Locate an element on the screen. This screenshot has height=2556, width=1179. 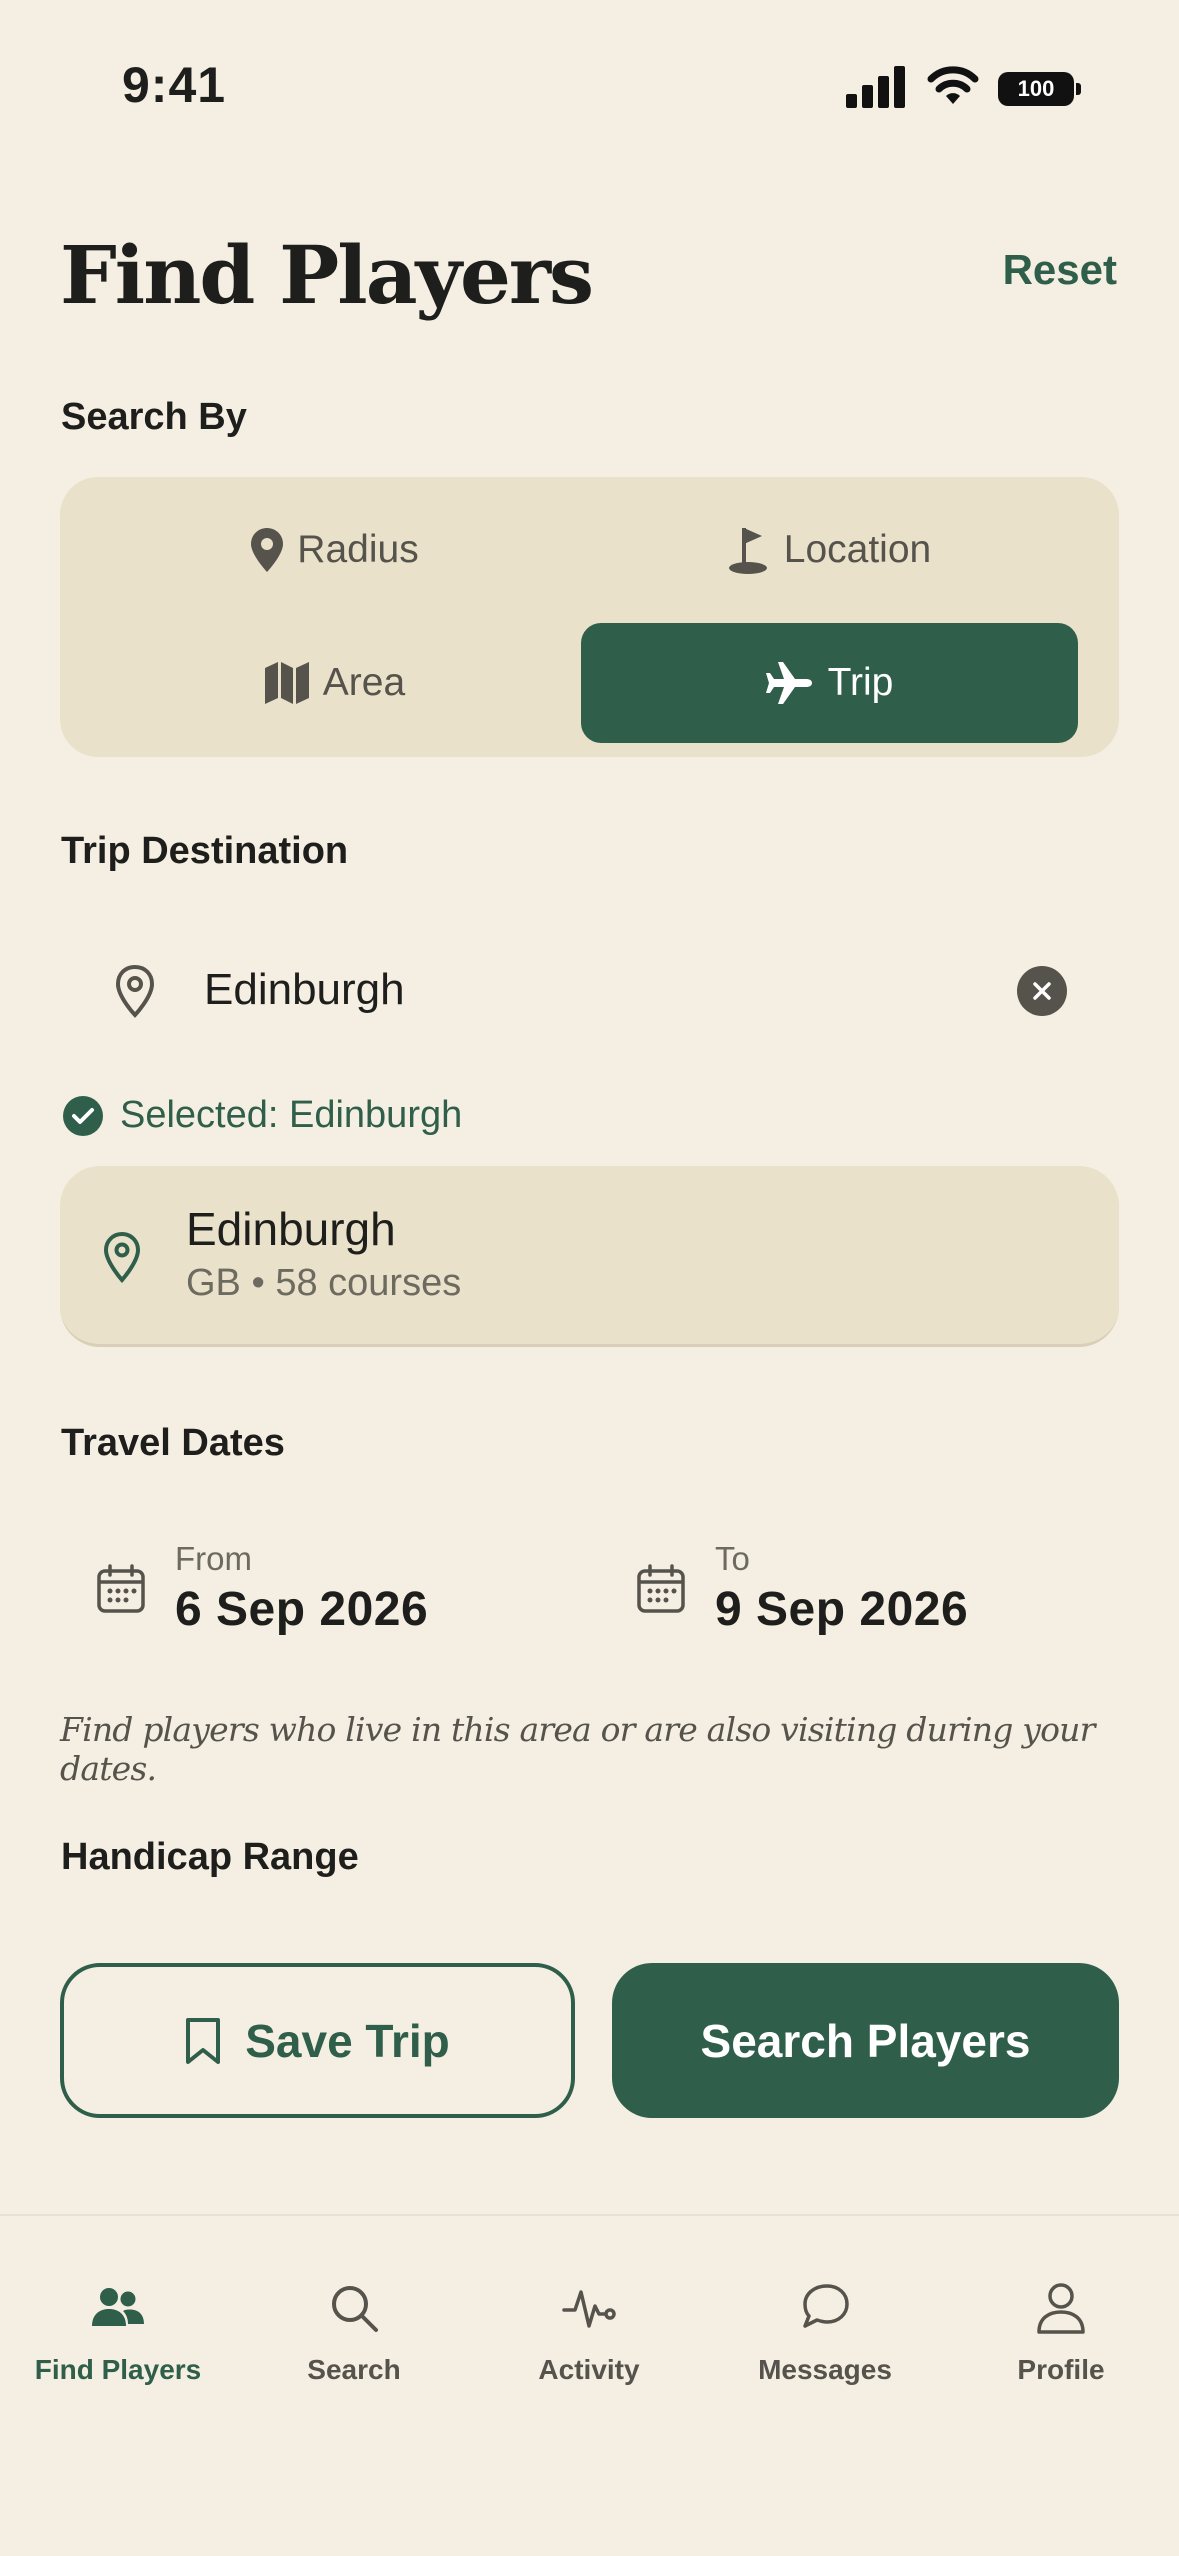
destination-result-card: Edinburgh GB • 58 courses is located at coordinates (589, 1256).